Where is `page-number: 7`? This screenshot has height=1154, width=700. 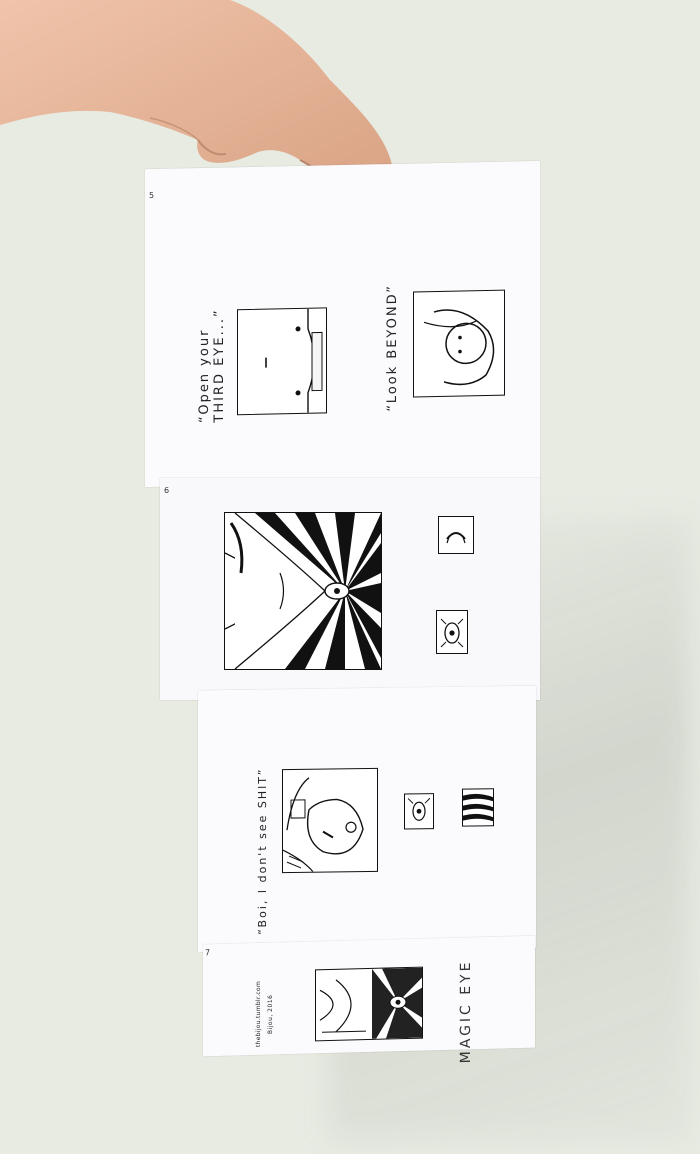 page-number: 7 is located at coordinates (208, 953).